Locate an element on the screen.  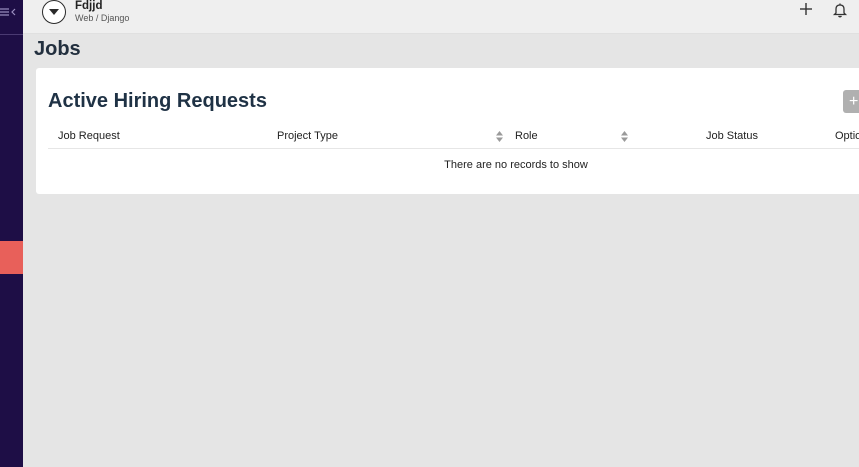
empty-table-message: There are no records to show is located at coordinates (516, 165).